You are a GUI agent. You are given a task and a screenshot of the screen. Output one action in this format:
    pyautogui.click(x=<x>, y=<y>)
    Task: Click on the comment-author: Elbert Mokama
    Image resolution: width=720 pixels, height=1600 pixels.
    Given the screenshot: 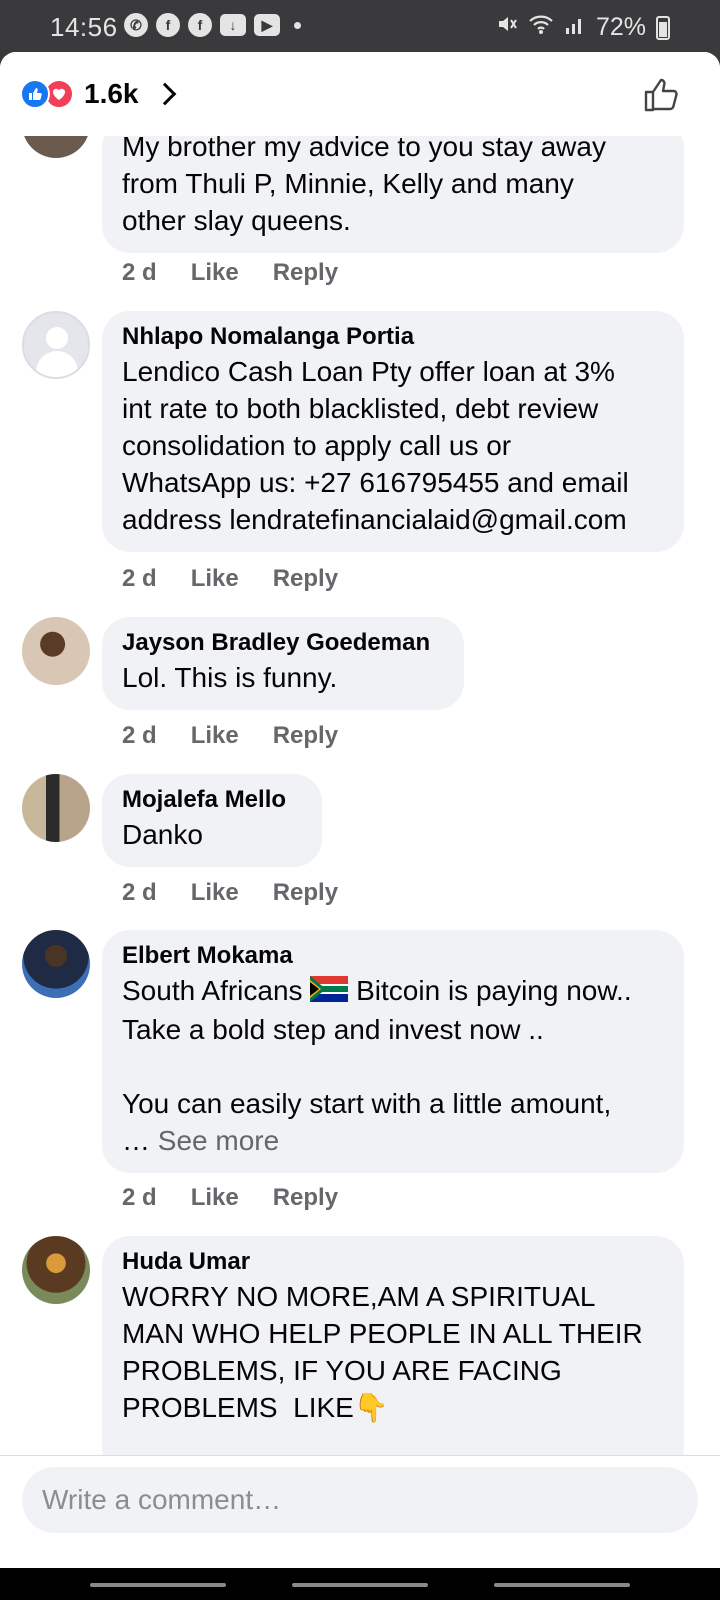 What is the action you would take?
    pyautogui.click(x=393, y=956)
    